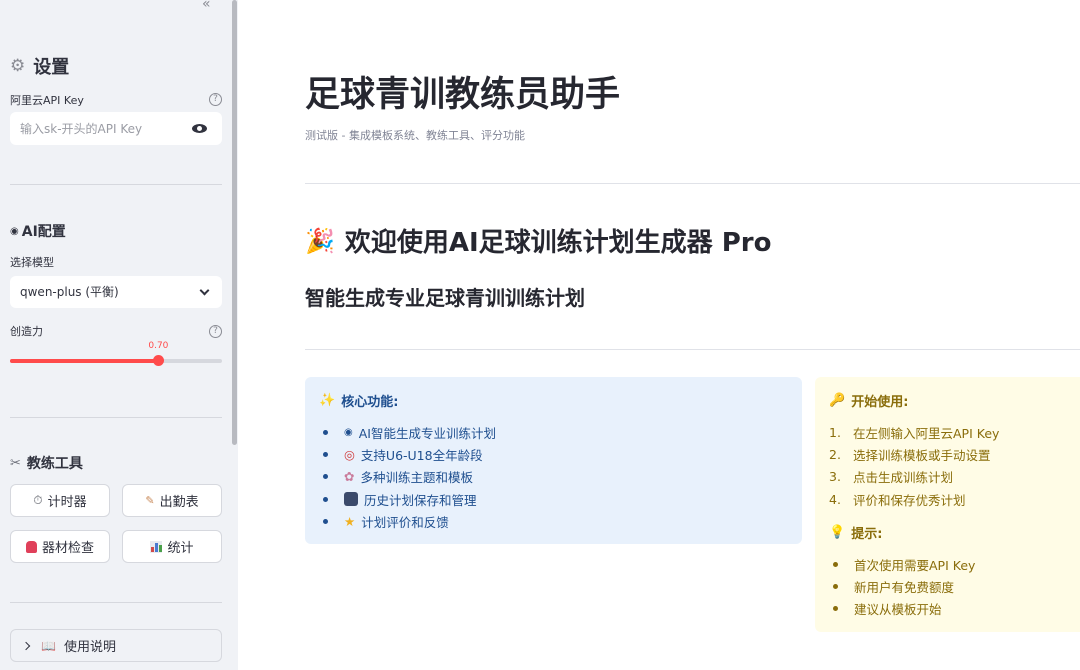 This screenshot has height=670, width=1080. Describe the element at coordinates (18, 66) in the screenshot. I see `gear-icon: ⚙` at that location.